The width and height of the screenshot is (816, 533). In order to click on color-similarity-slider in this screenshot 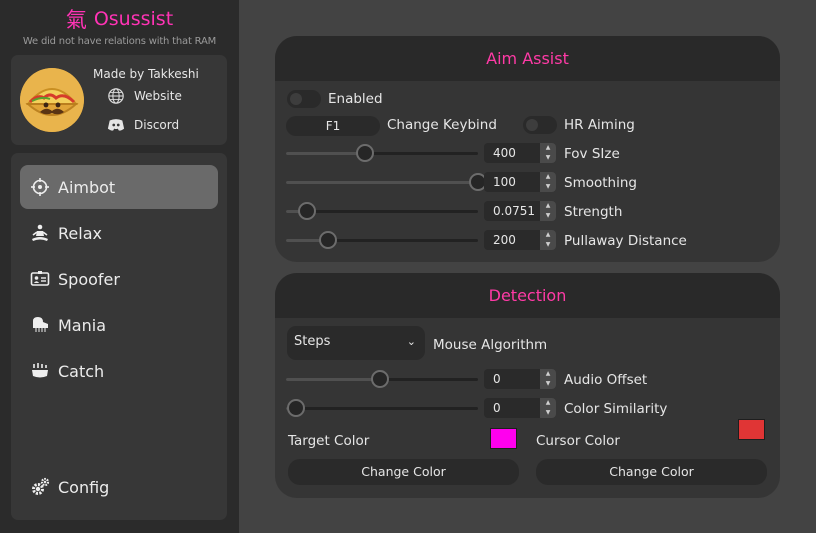, I will do `click(382, 408)`.